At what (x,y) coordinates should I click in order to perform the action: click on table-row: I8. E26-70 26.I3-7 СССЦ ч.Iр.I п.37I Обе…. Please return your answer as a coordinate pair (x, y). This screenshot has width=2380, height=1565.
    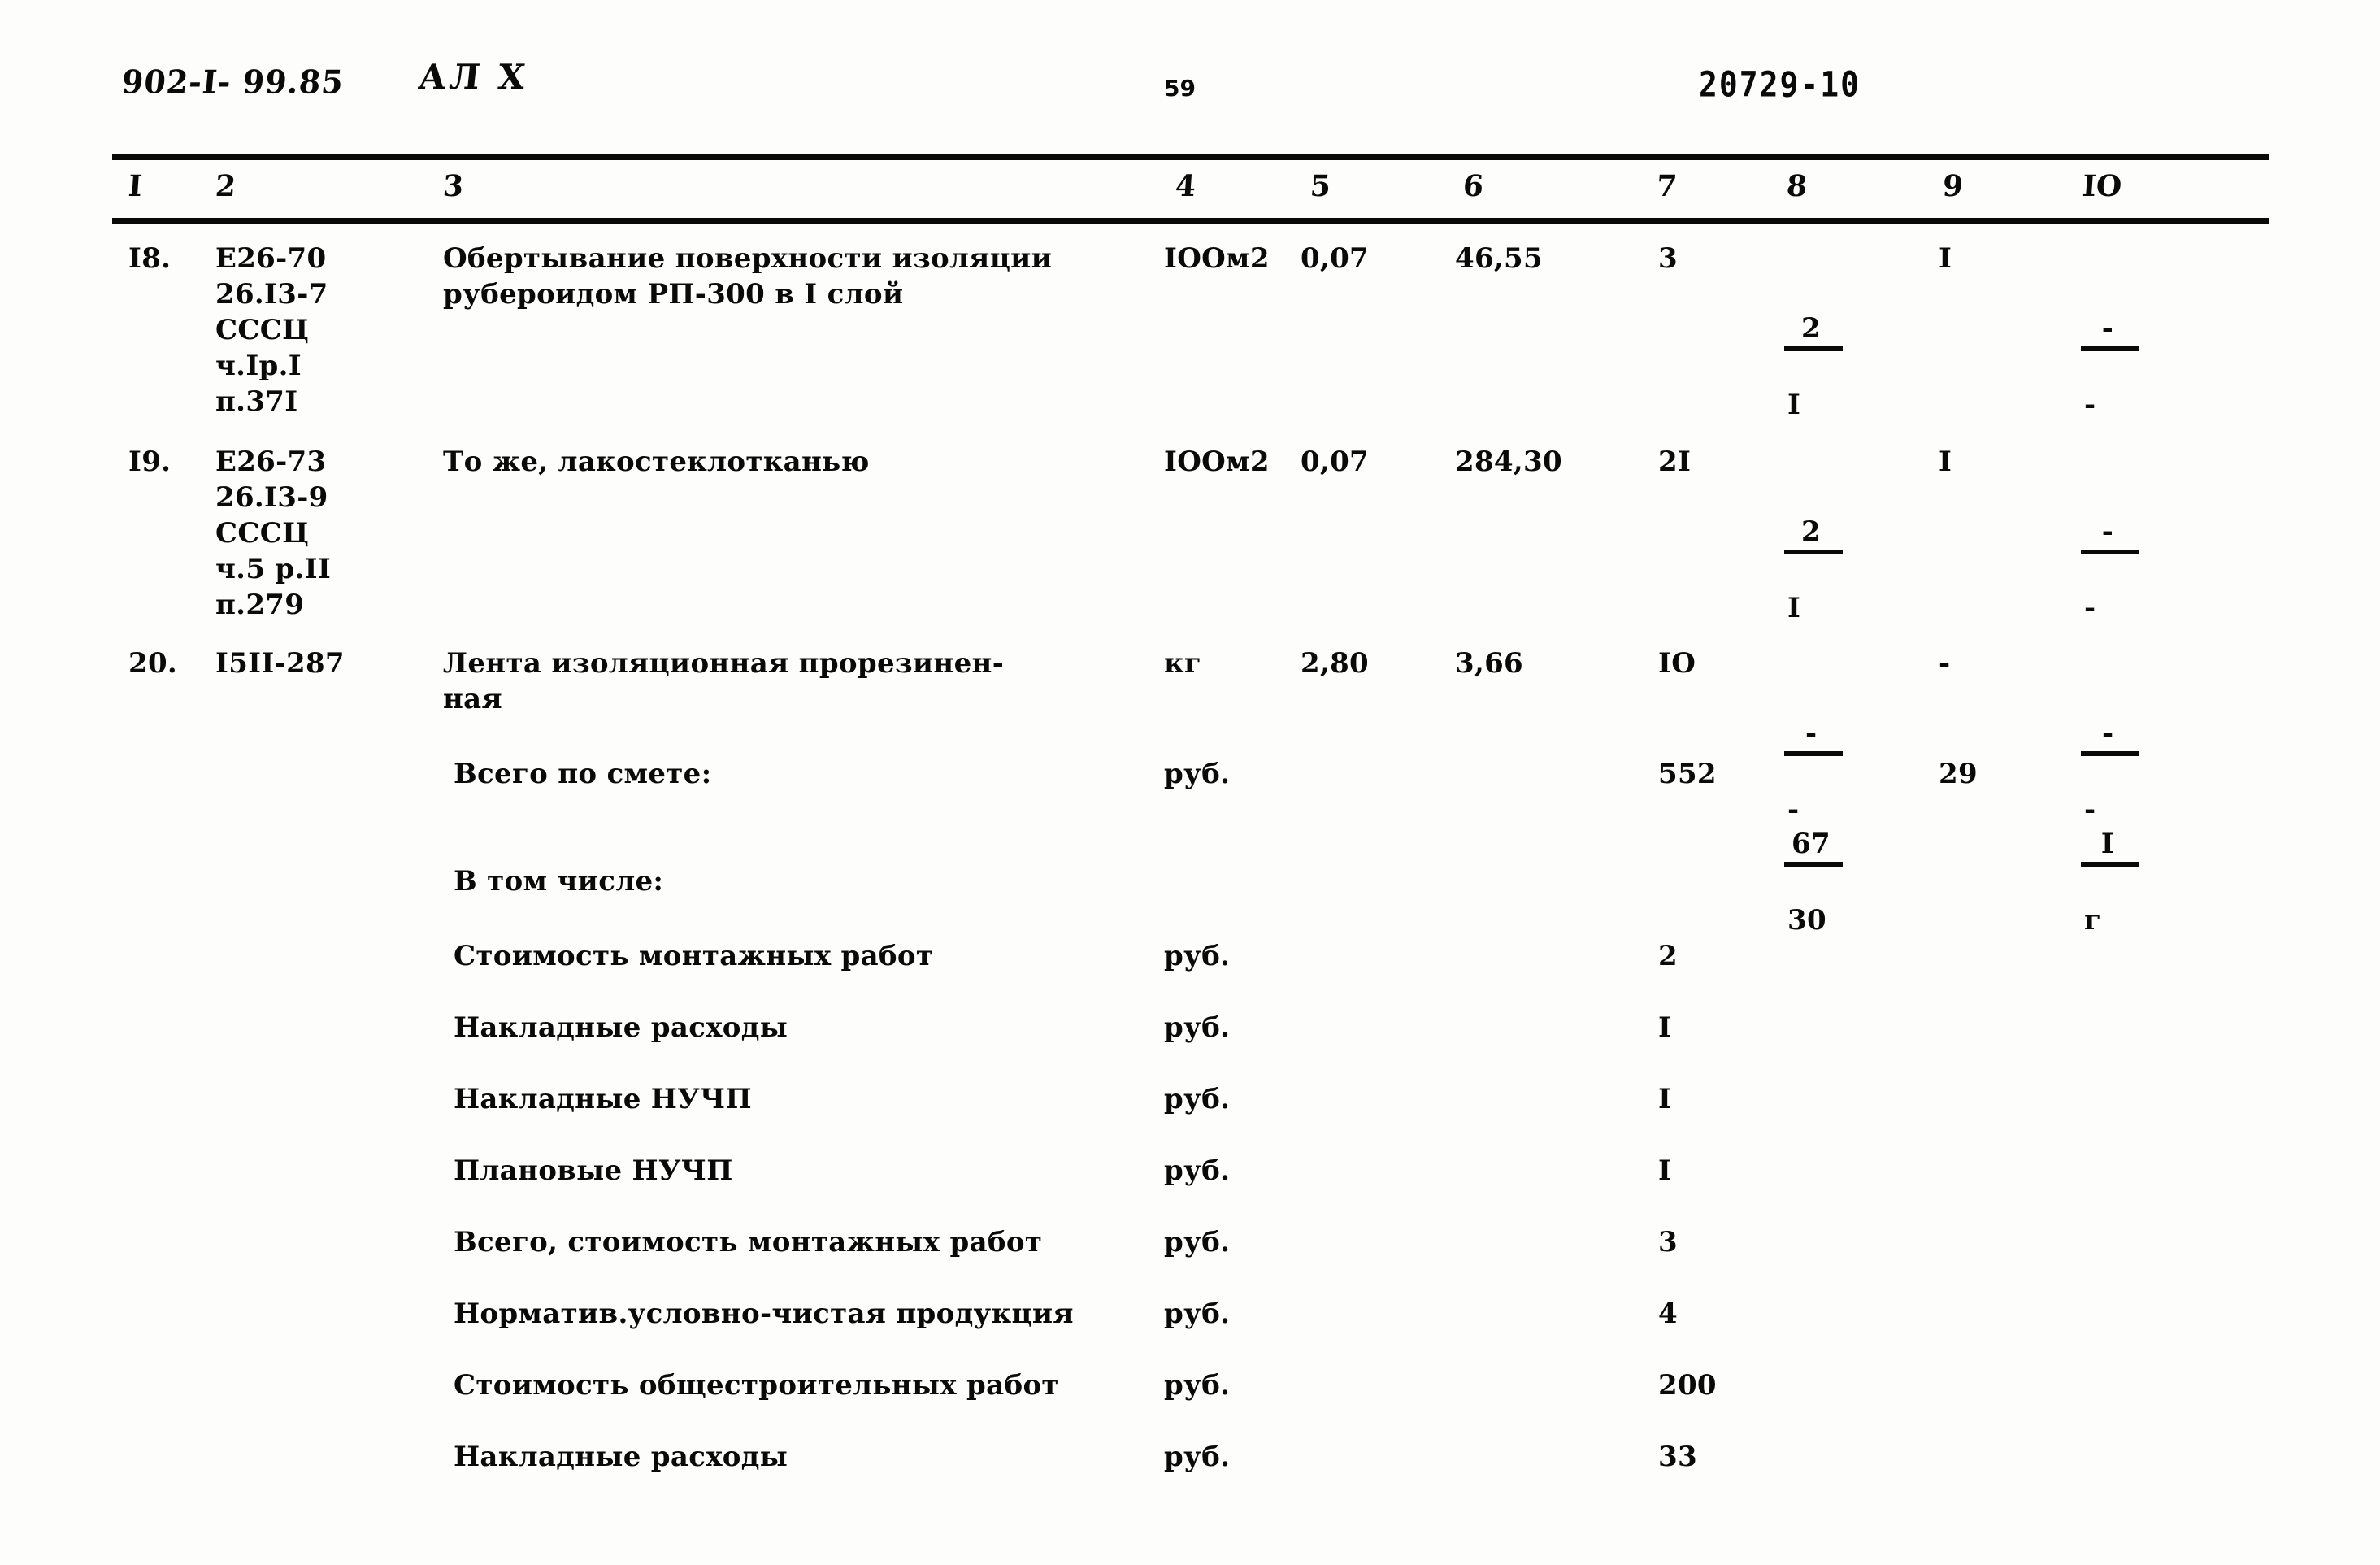
    Looking at the image, I should click on (1190, 343).